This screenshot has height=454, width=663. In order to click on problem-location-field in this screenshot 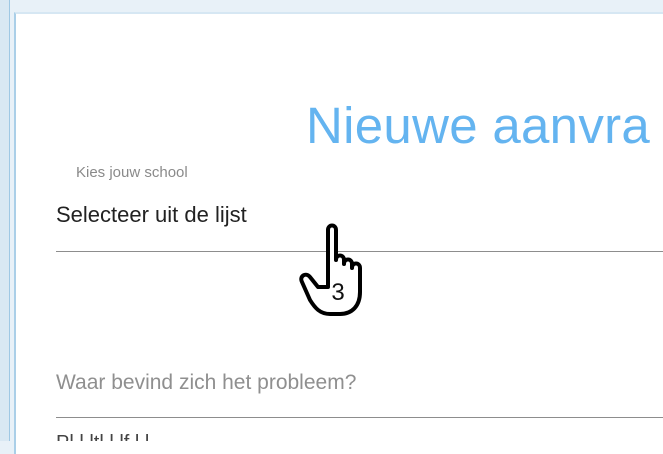, I will do `click(359, 391)`.